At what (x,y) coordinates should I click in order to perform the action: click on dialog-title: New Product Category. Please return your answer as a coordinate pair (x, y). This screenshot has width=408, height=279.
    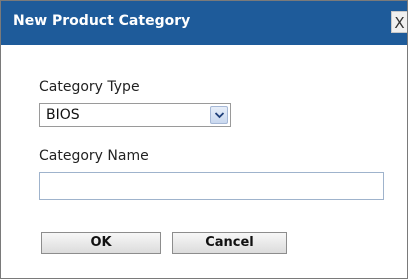
    Looking at the image, I should click on (102, 21).